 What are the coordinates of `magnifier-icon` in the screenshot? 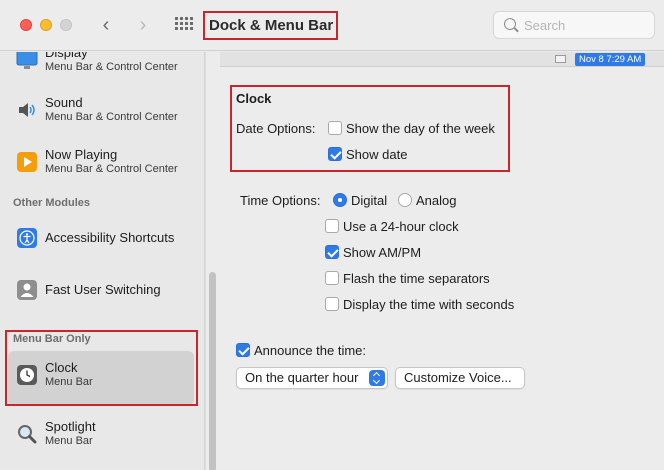 It's located at (27, 434).